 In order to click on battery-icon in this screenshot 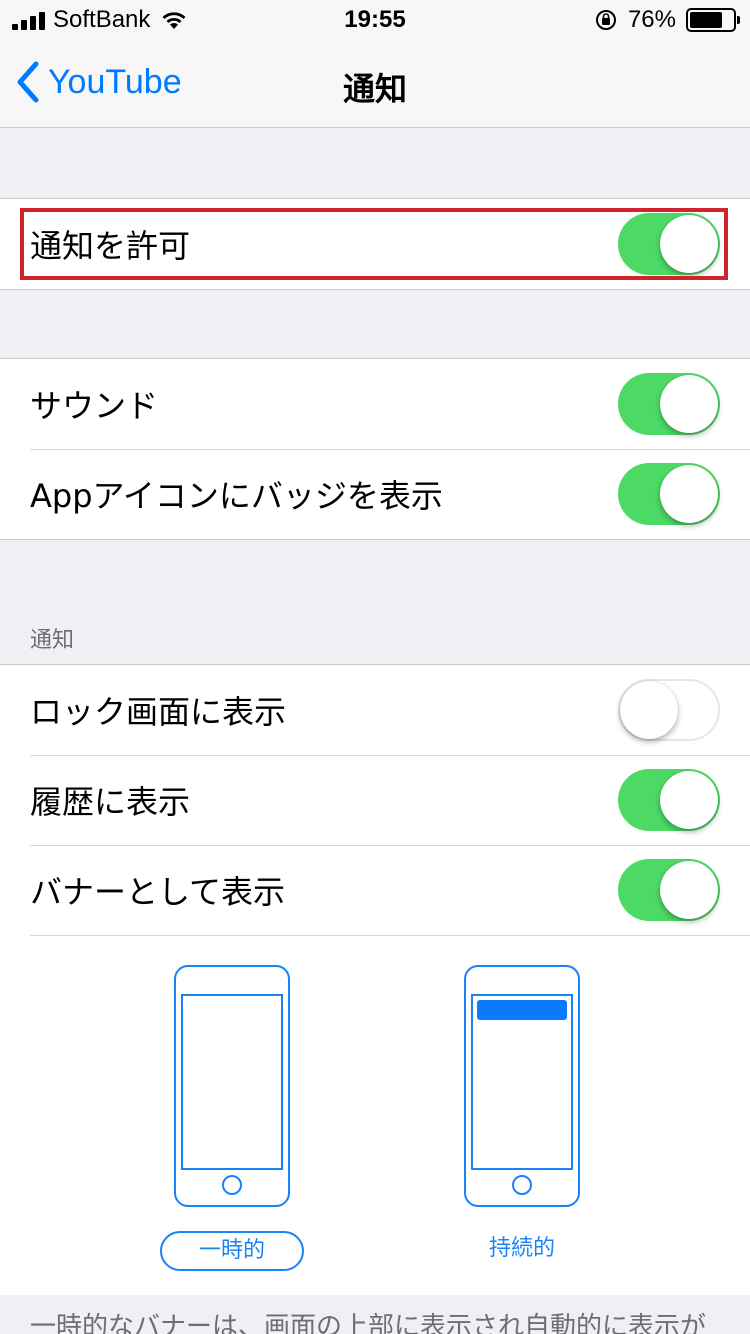, I will do `click(713, 20)`.